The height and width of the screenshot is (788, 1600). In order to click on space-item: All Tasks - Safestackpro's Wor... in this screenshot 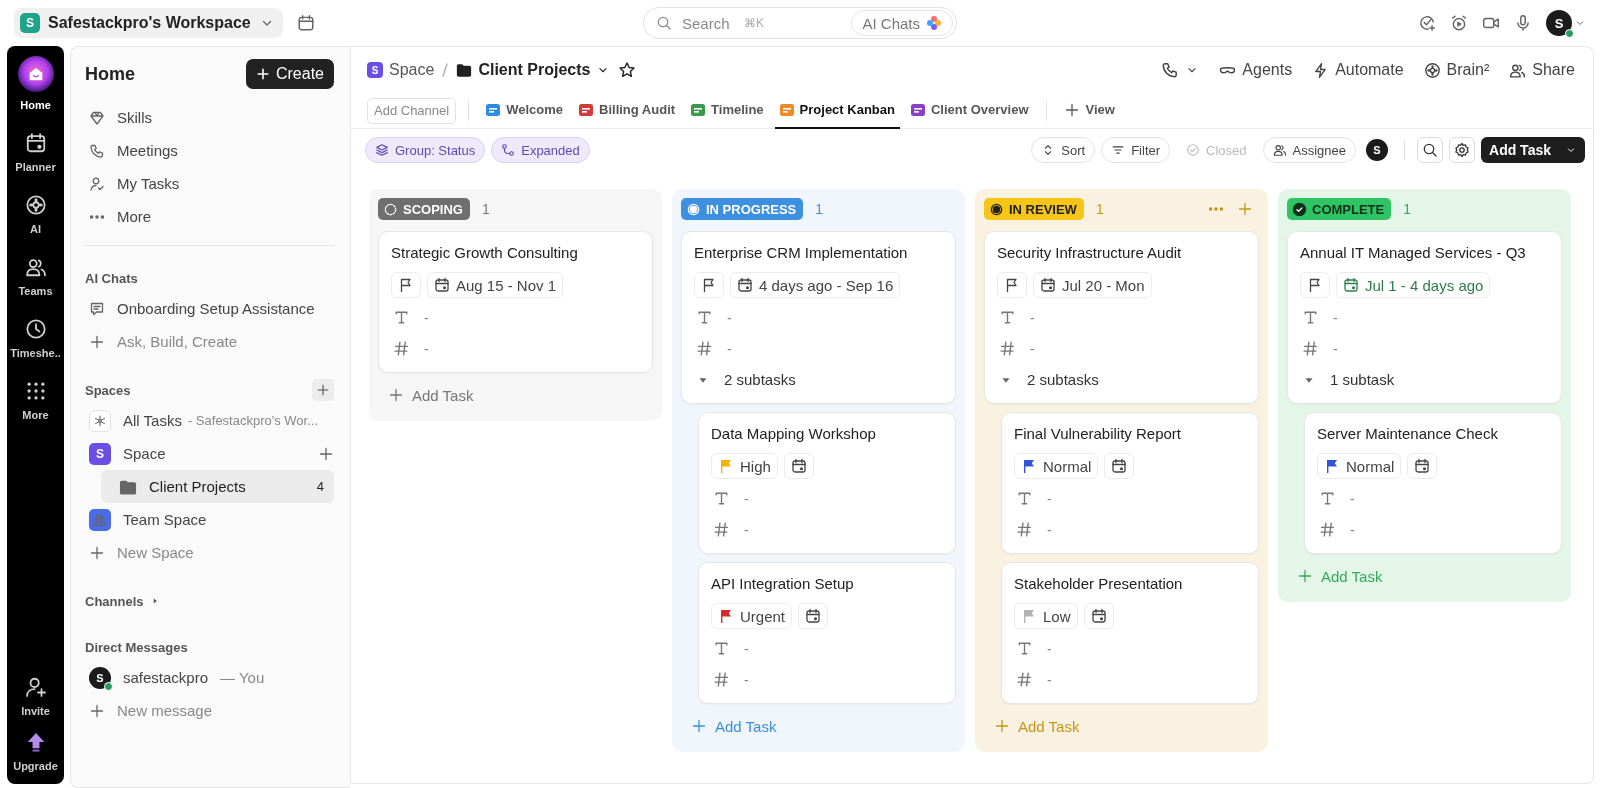, I will do `click(209, 420)`.